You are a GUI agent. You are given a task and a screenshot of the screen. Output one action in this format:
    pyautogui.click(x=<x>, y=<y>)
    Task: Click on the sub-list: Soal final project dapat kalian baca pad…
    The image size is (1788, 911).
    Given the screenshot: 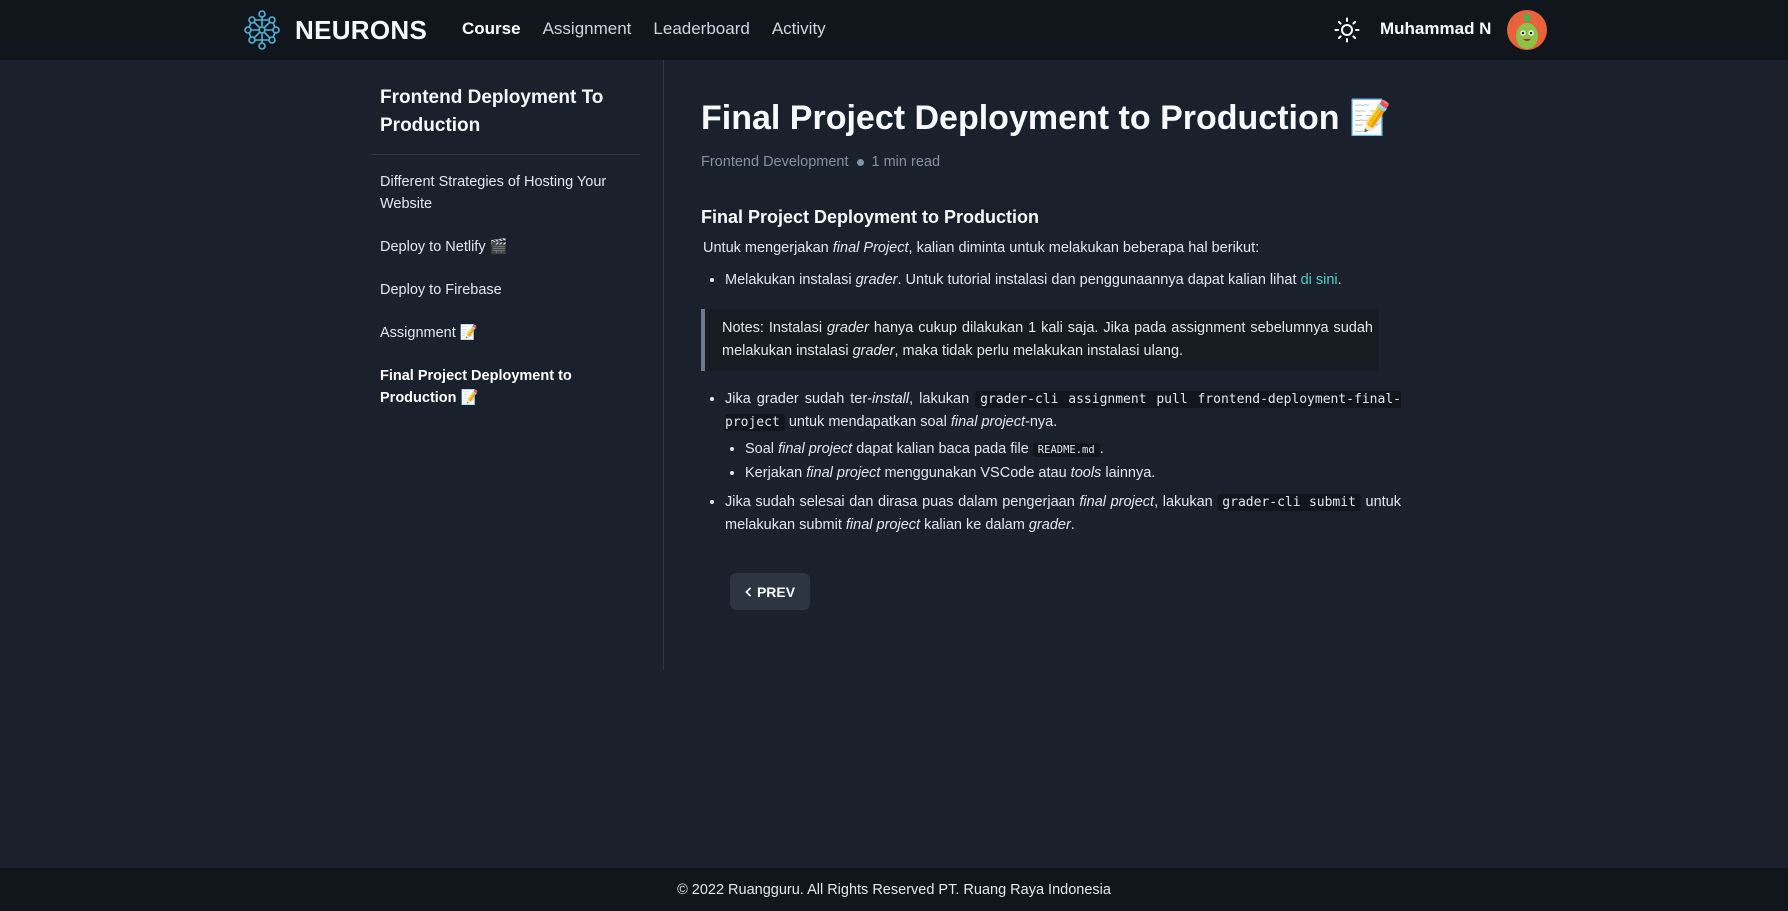 What is the action you would take?
    pyautogui.click(x=1063, y=461)
    